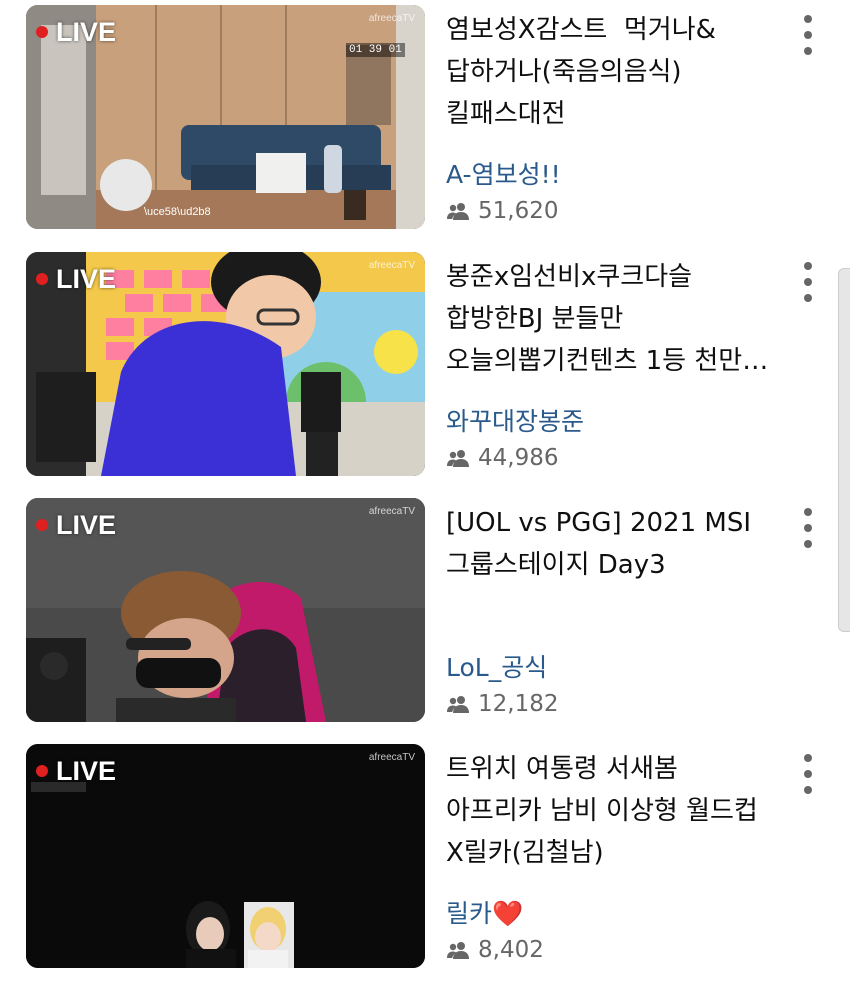 The height and width of the screenshot is (984, 850). What do you see at coordinates (518, 704) in the screenshot?
I see `viewer-count-value: 12,182` at bounding box center [518, 704].